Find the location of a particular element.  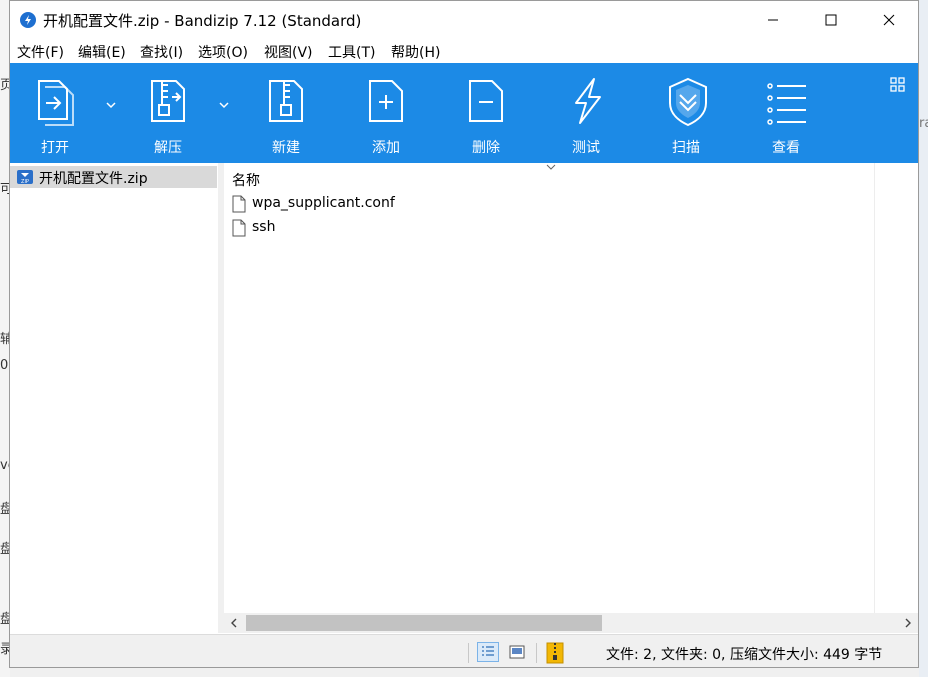

chevron-left-icon is located at coordinates (234, 623).